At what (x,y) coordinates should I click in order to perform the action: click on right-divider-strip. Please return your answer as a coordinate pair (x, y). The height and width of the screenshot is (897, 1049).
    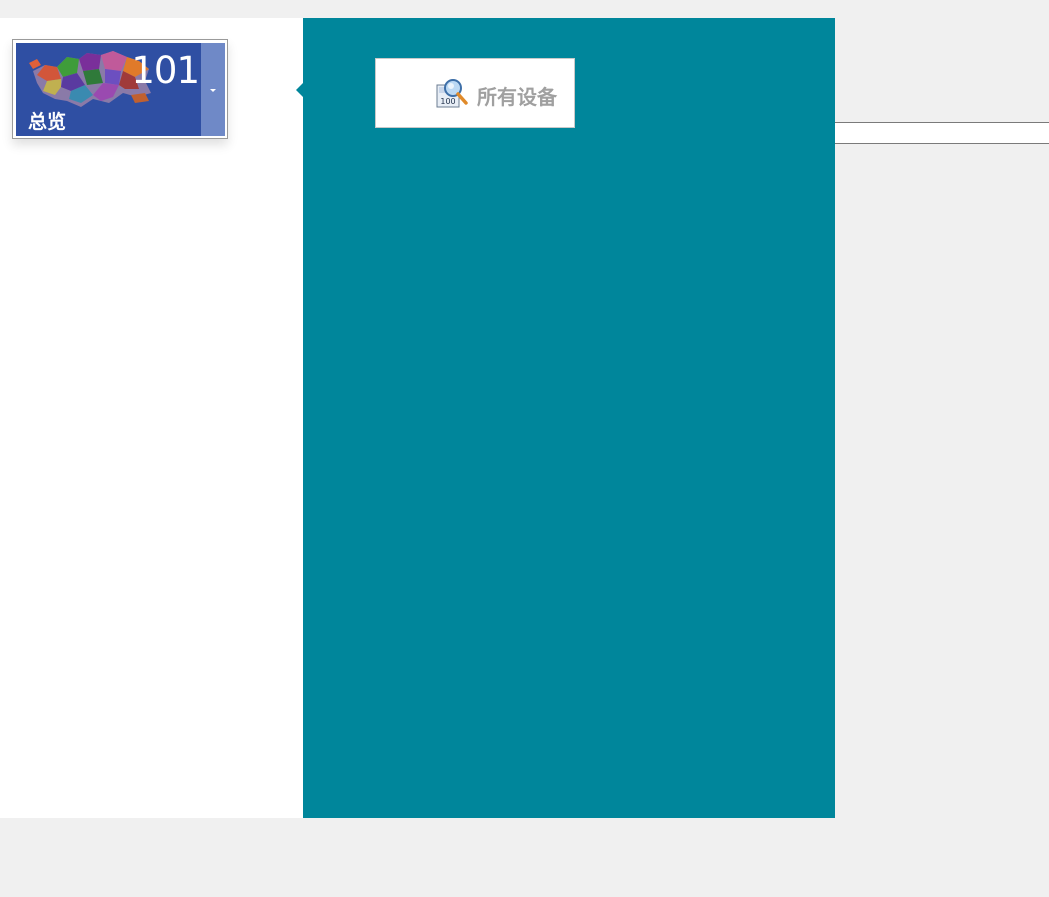
    Looking at the image, I should click on (942, 133).